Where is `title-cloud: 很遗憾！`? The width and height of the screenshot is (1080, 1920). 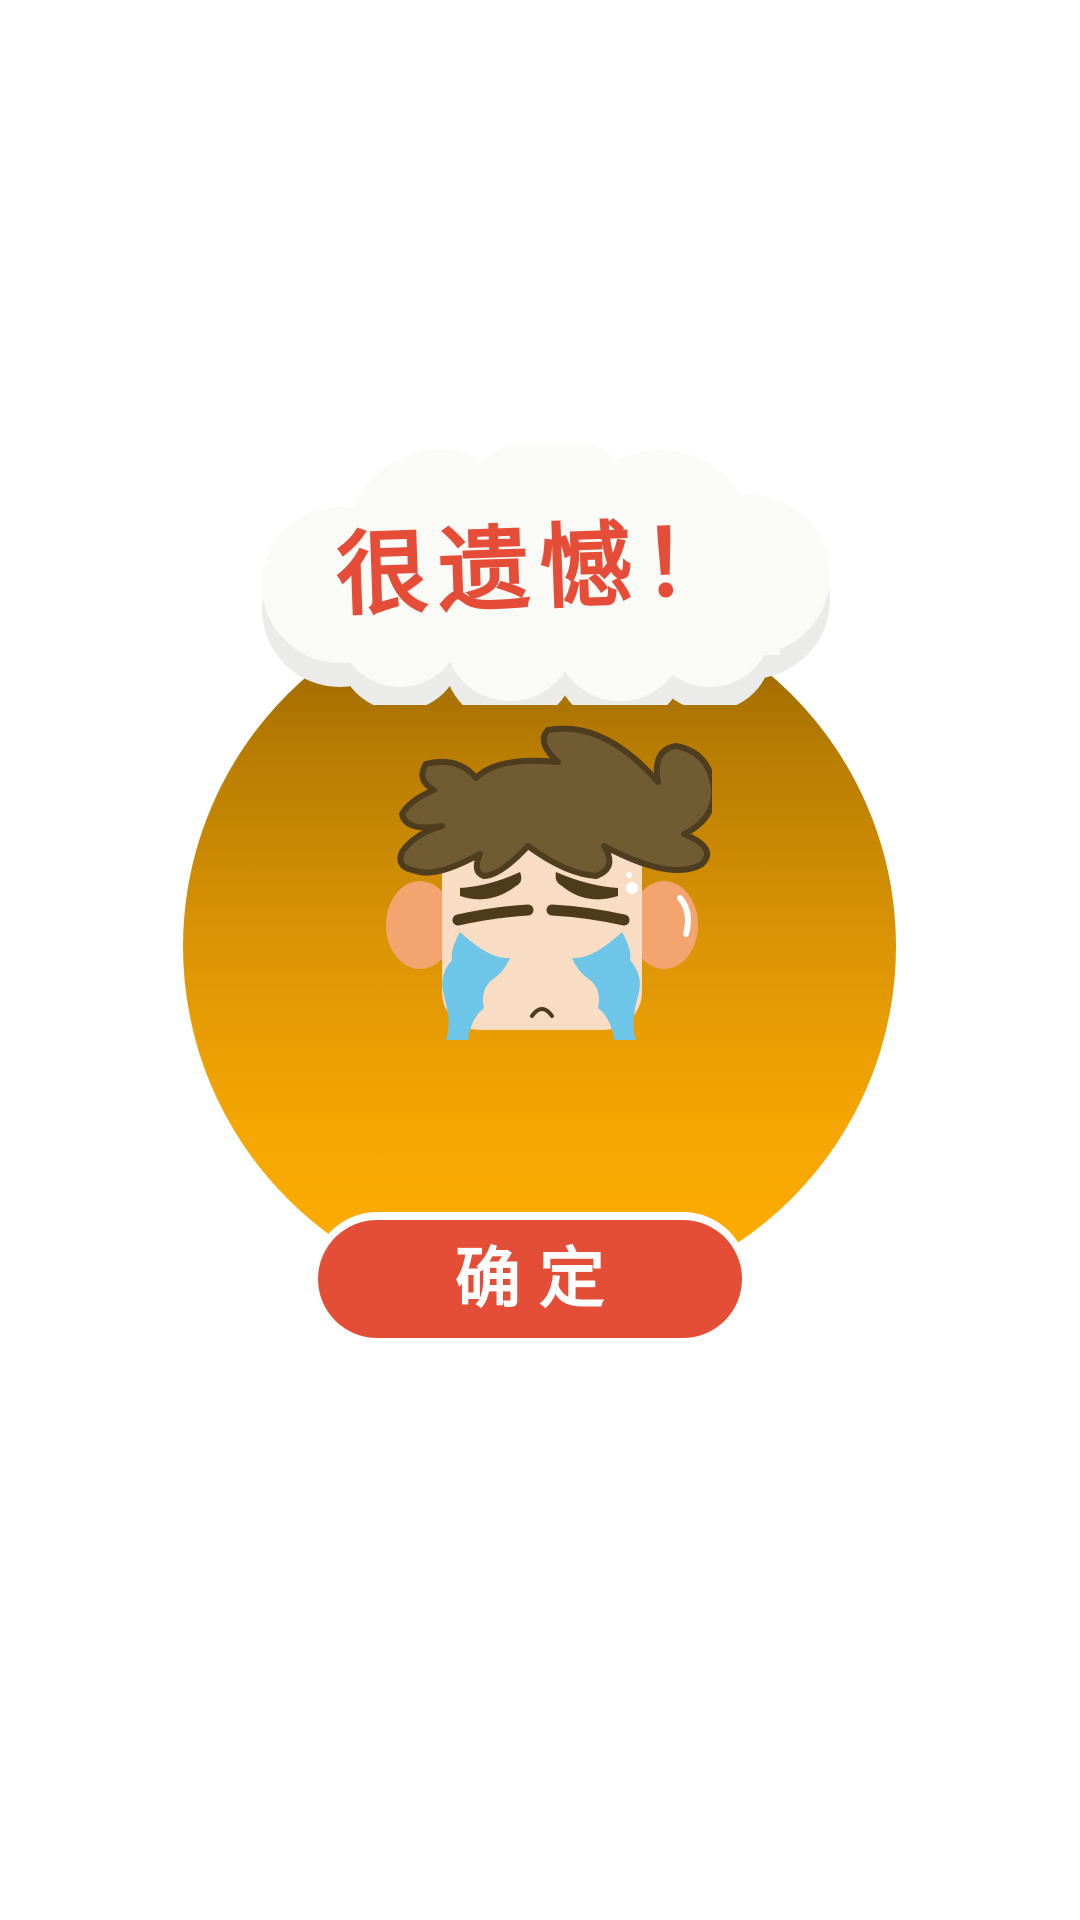 title-cloud: 很遗憾！ is located at coordinates (540, 575).